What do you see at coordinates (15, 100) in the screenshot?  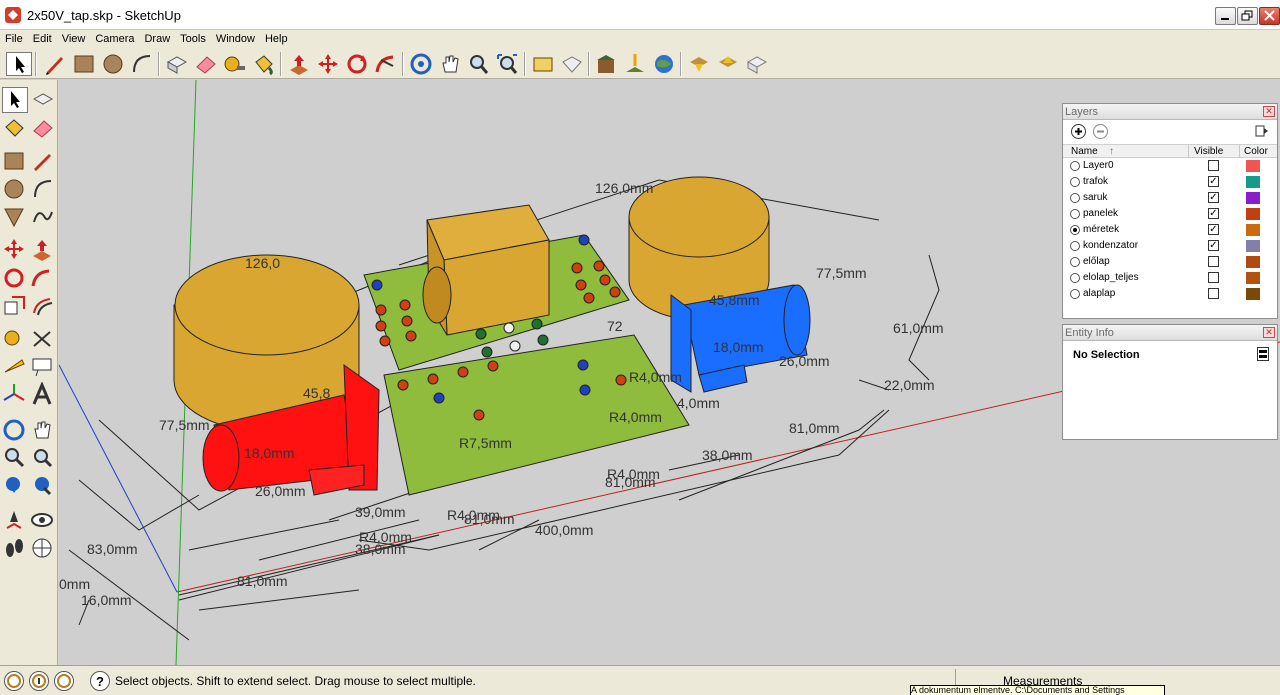 I see `left-select-button` at bounding box center [15, 100].